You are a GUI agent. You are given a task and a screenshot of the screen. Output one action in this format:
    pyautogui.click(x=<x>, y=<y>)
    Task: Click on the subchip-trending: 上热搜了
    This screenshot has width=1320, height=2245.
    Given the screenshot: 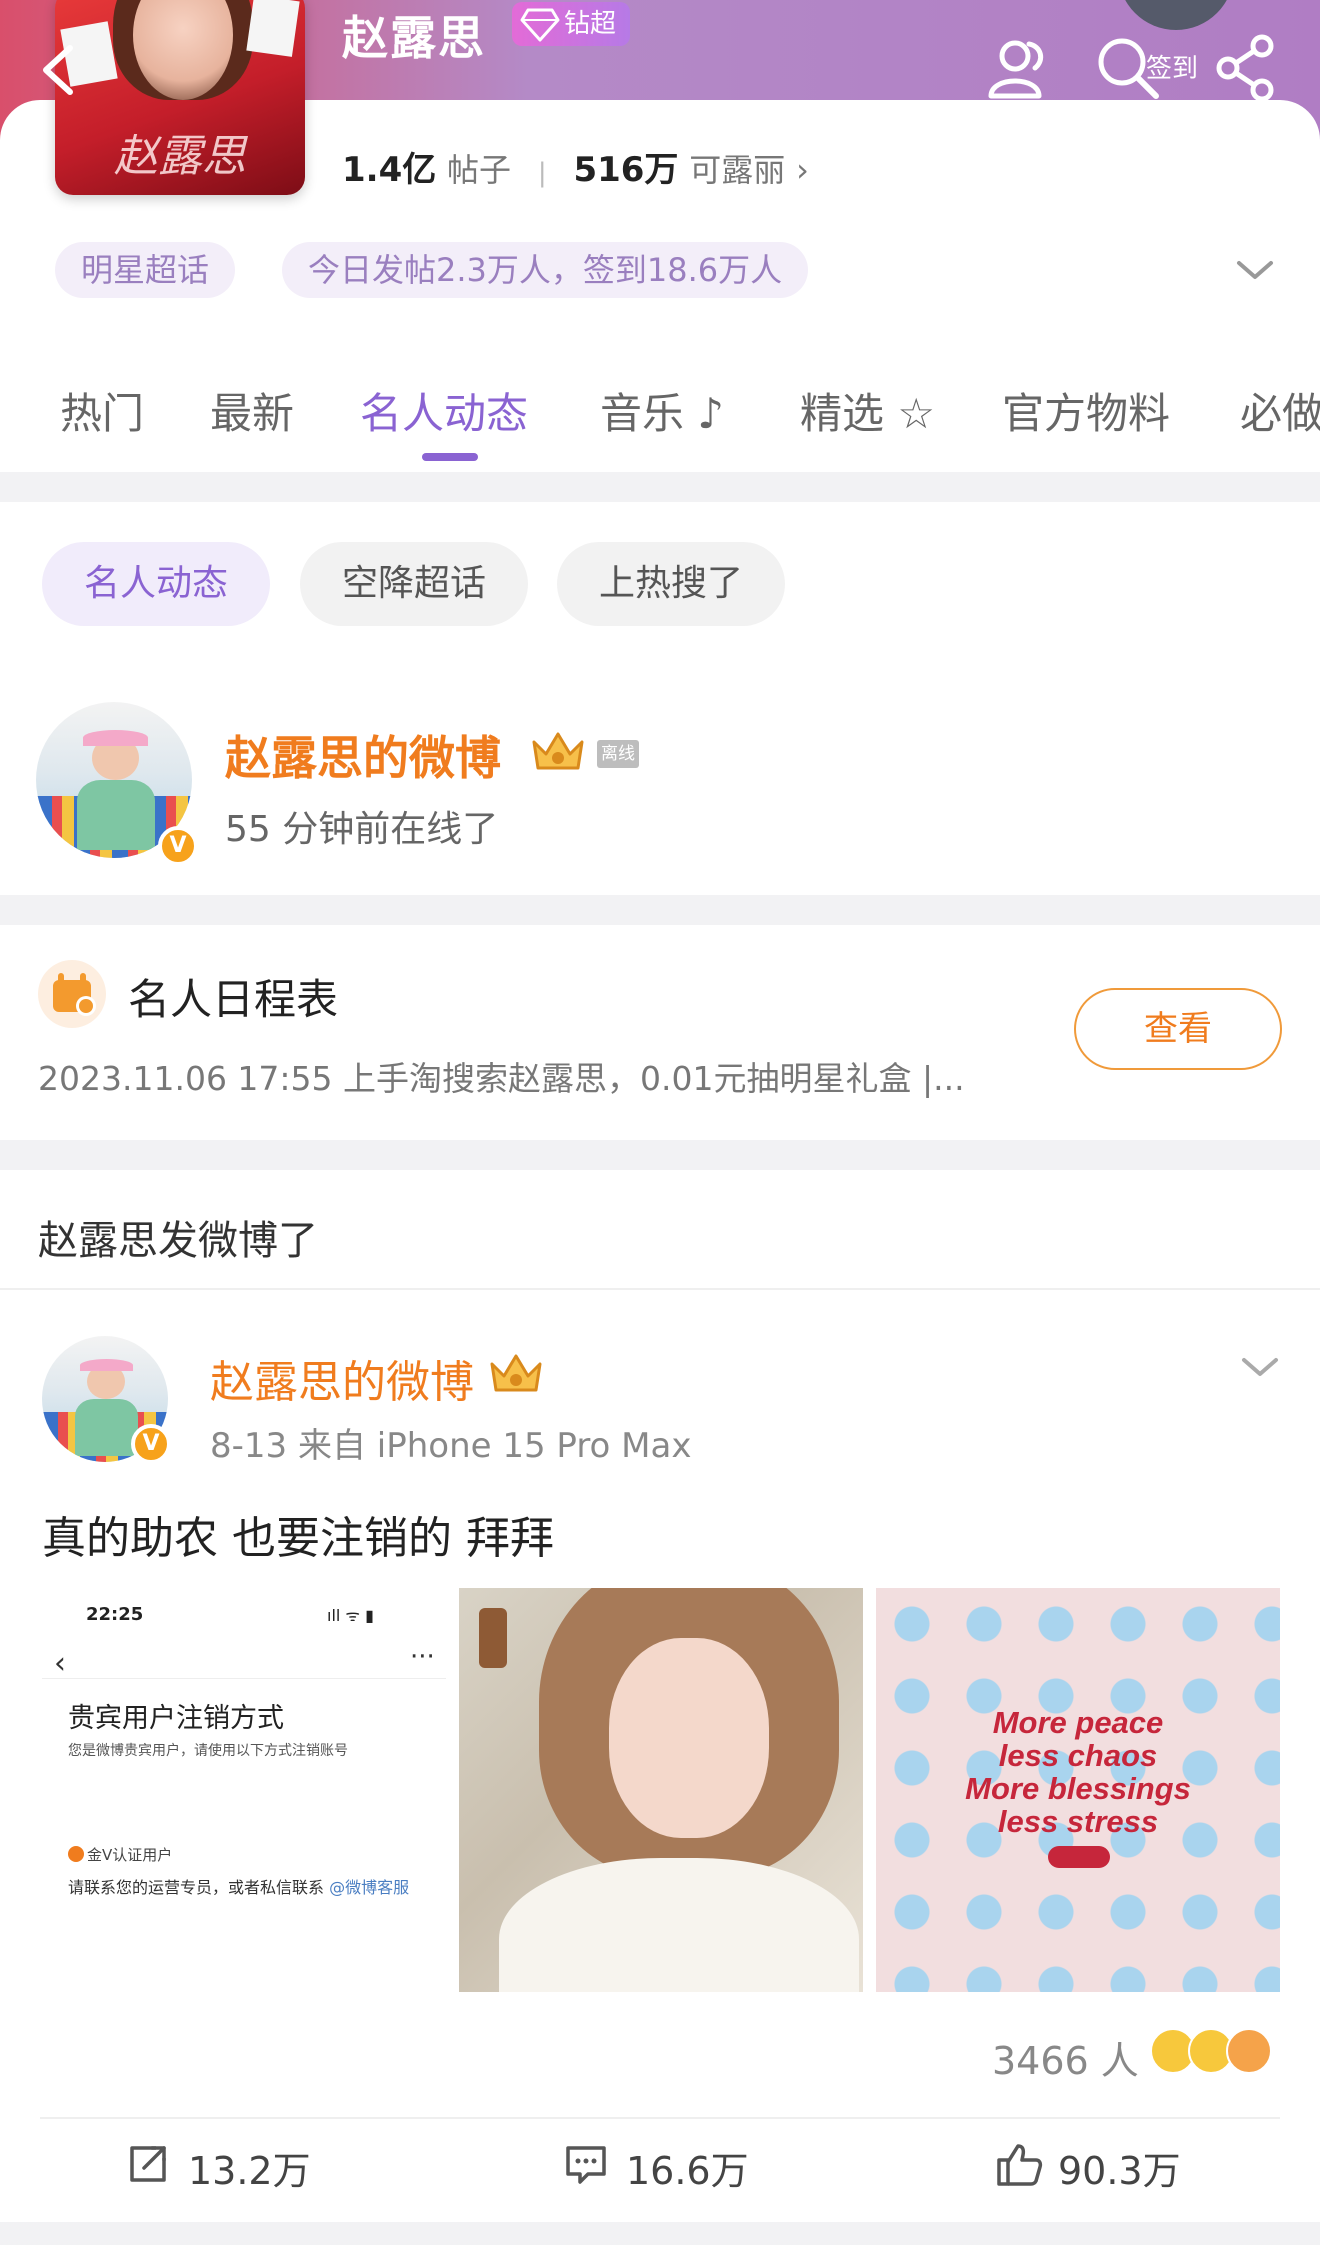 What is the action you would take?
    pyautogui.click(x=671, y=584)
    